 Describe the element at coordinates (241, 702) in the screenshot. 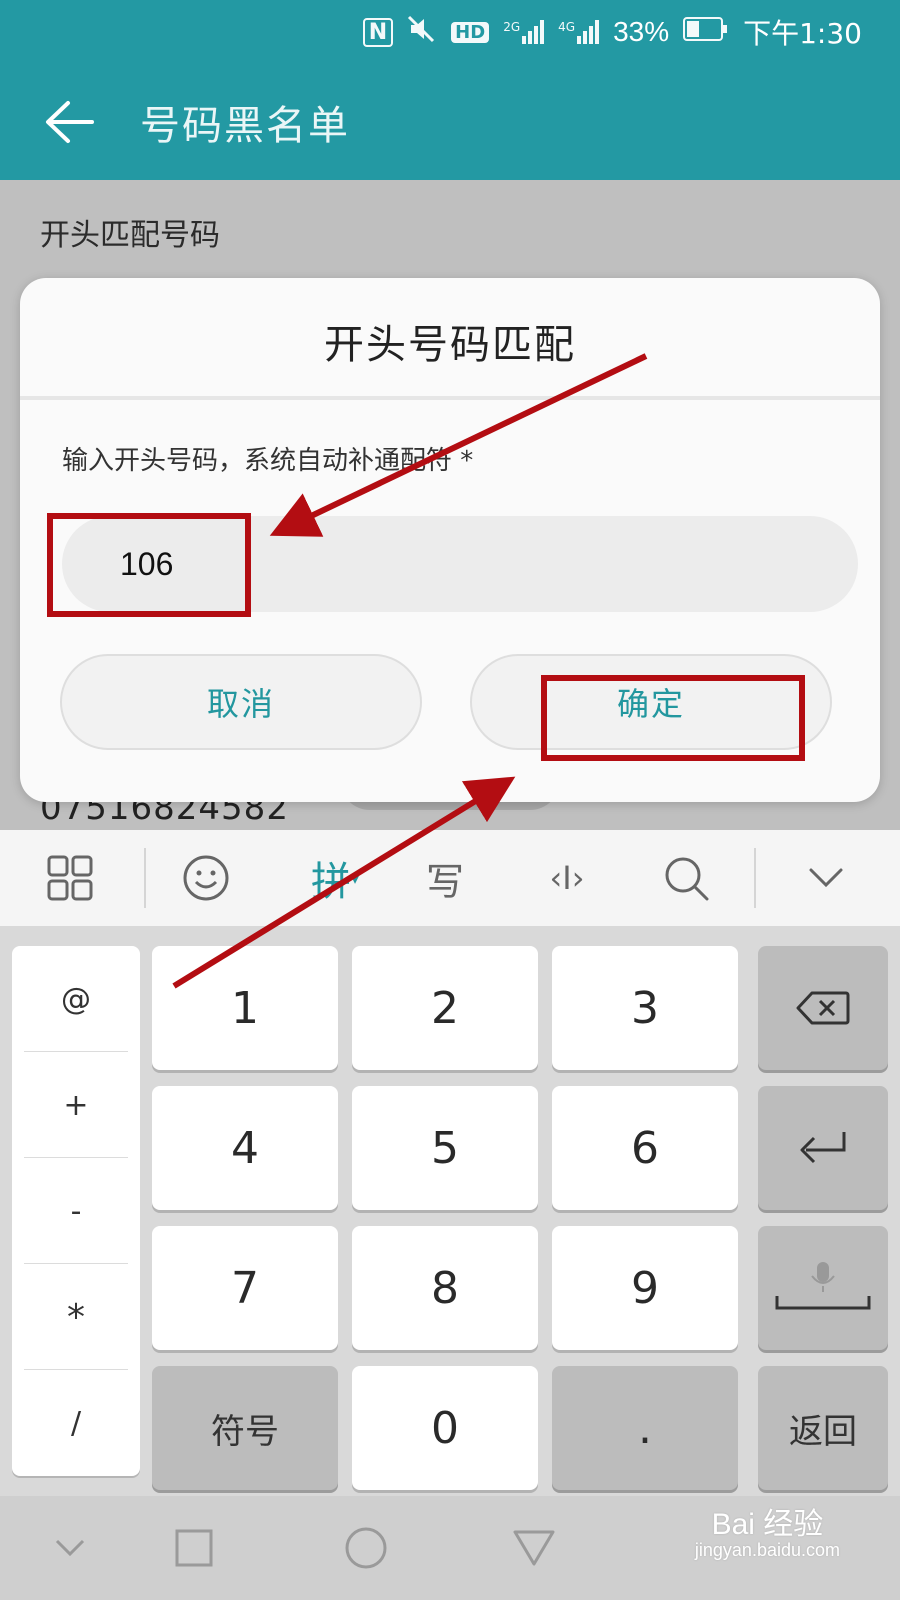

I see `cancel-button: 取消` at that location.